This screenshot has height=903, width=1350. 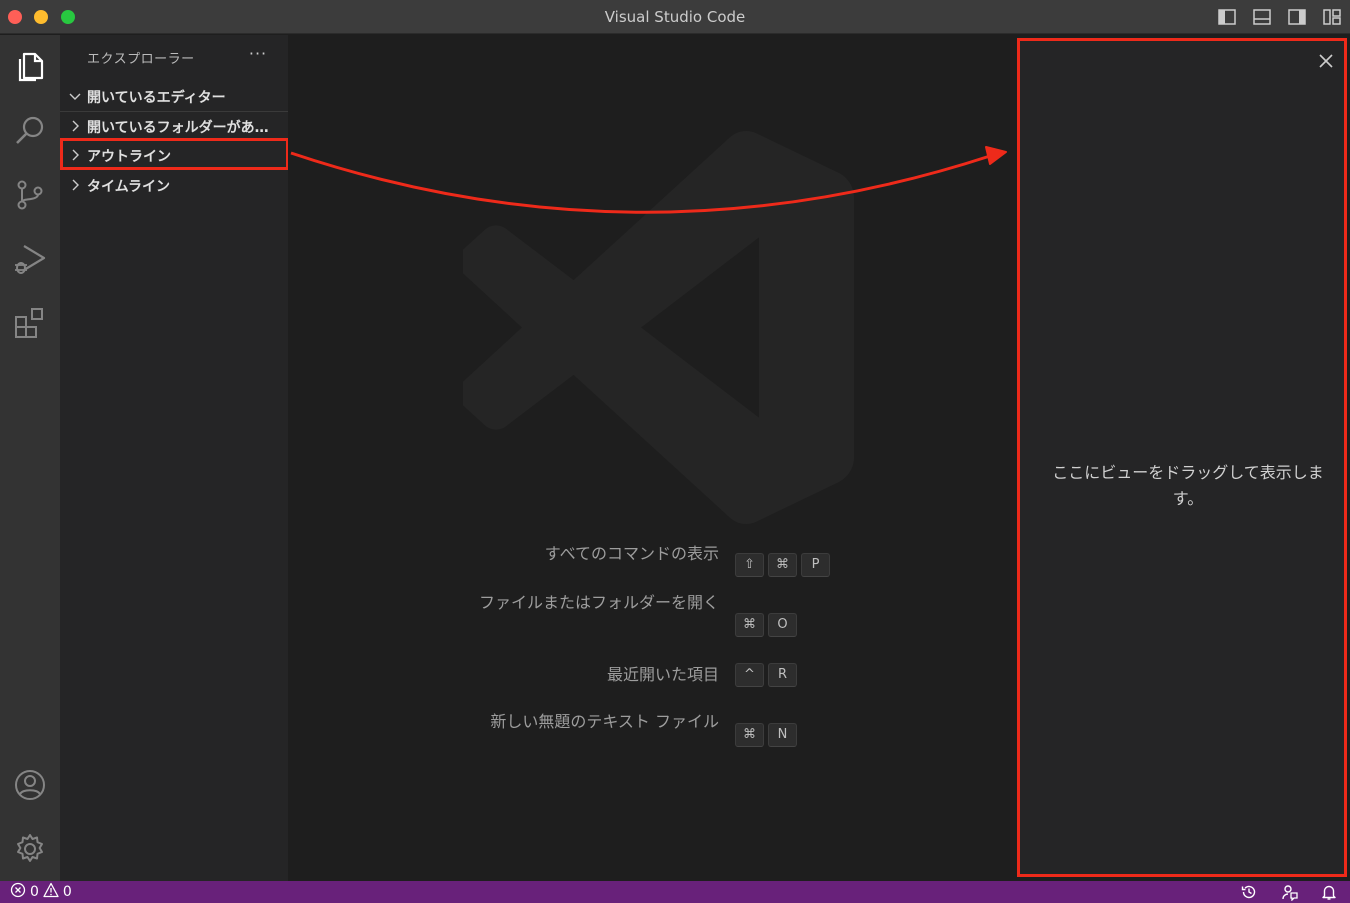 I want to click on section-label: 開いているエディター, so click(x=156, y=98).